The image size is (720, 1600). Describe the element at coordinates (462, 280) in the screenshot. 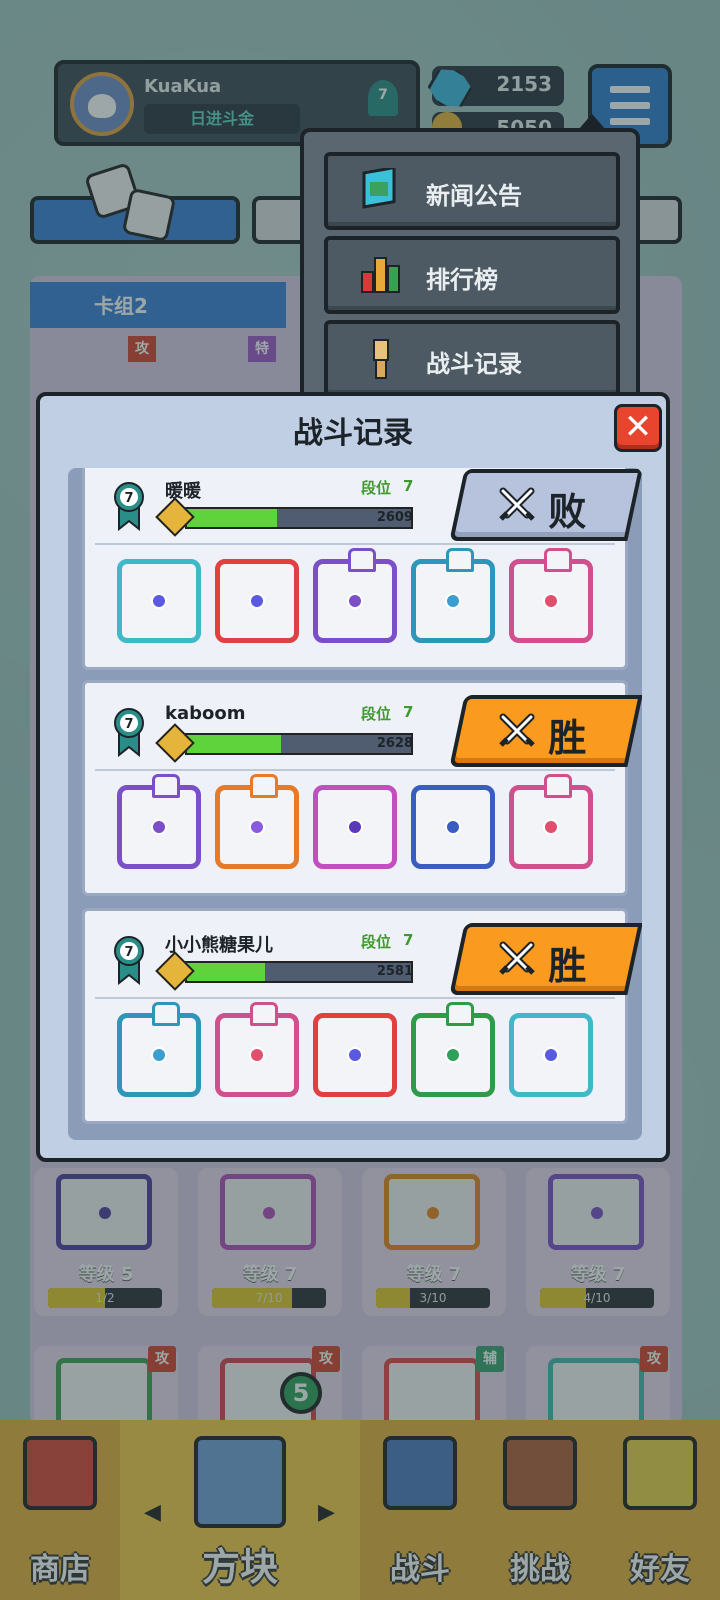

I see `menu-item-label: 排行榜` at that location.